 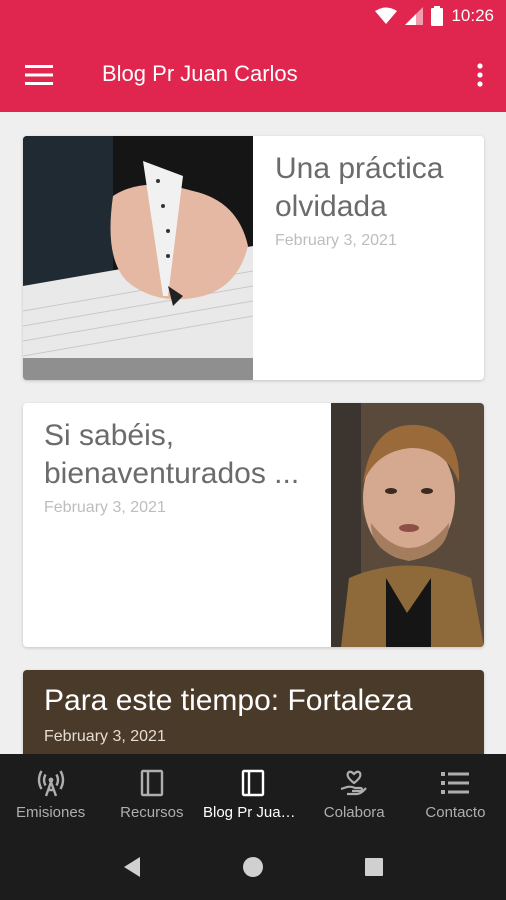 I want to click on more-options-button, so click(x=480, y=75).